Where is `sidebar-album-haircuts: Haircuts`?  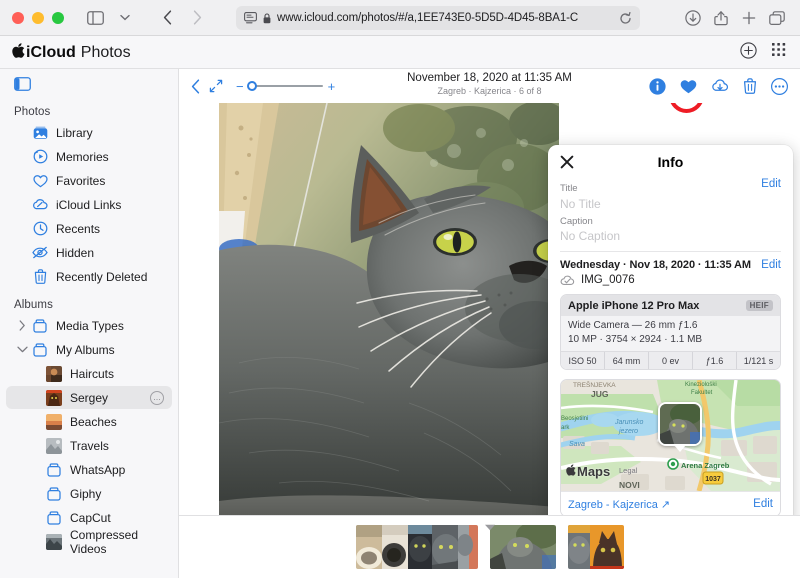 sidebar-album-haircuts: Haircuts is located at coordinates (89, 373).